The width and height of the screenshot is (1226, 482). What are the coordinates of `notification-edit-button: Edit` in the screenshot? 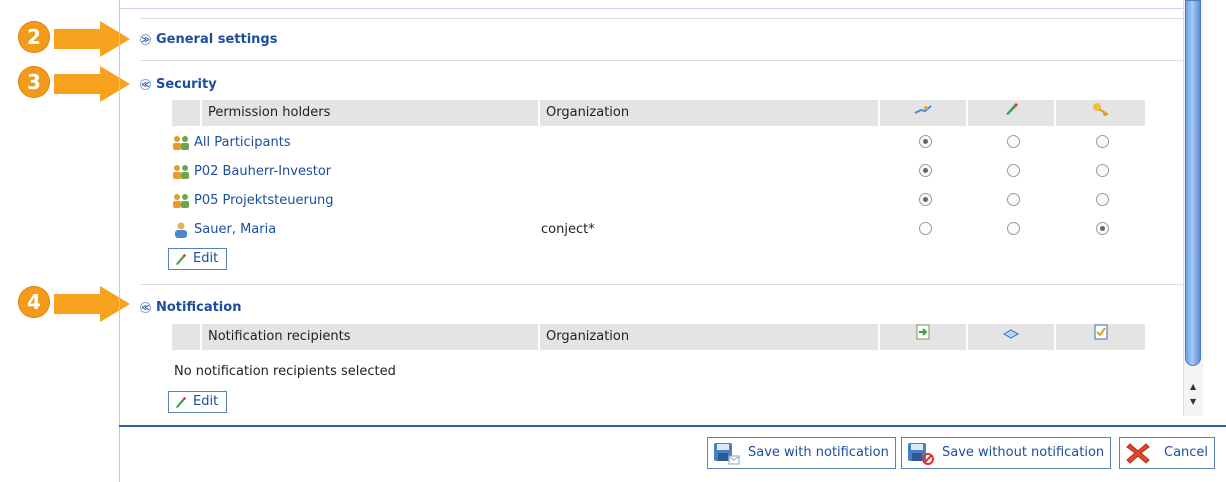 It's located at (198, 402).